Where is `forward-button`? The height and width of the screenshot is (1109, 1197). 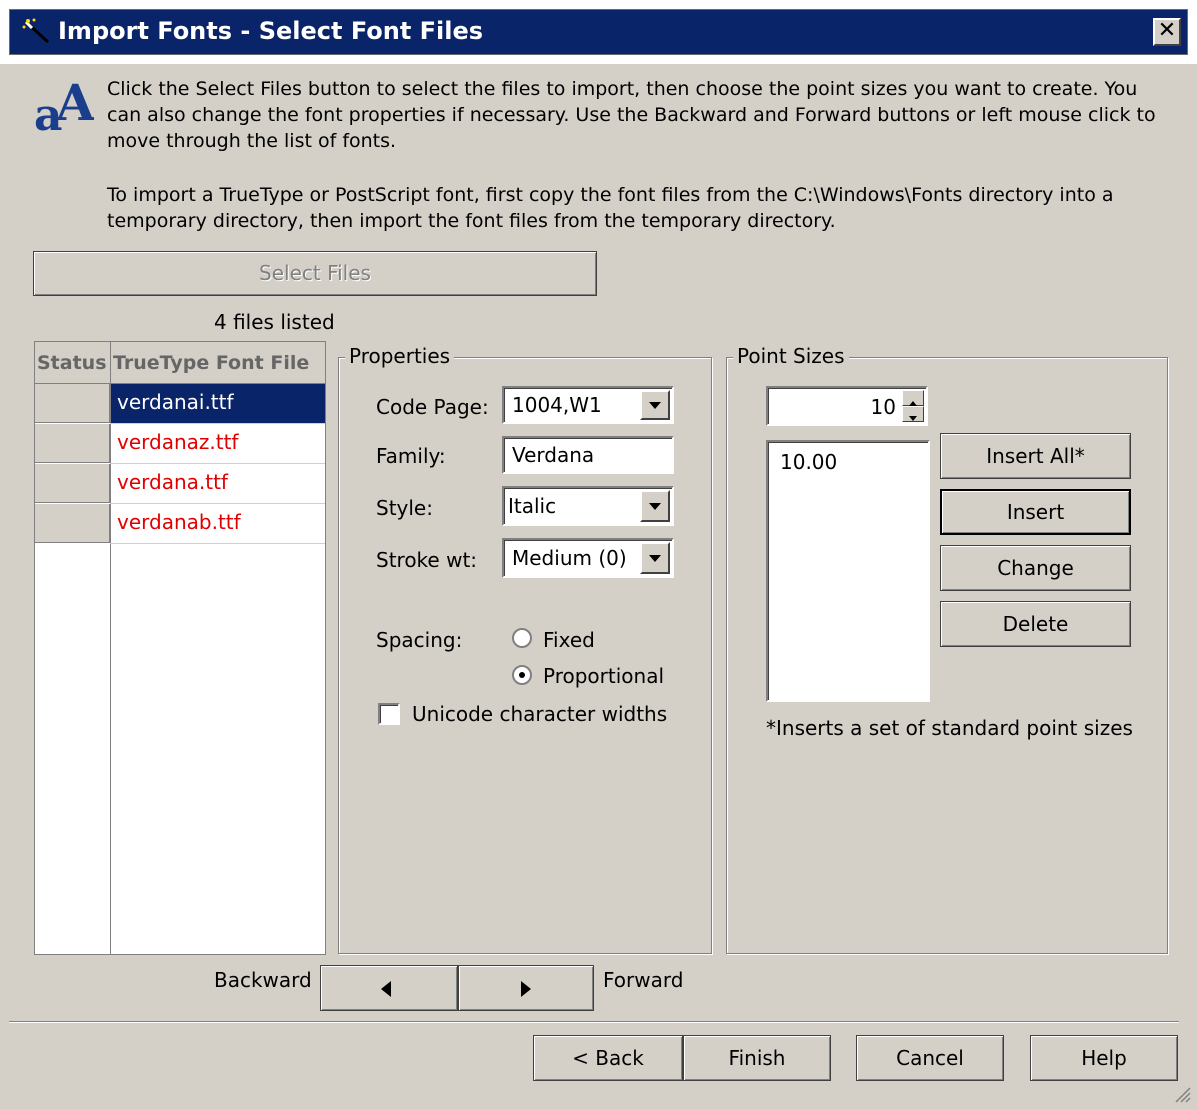 forward-button is located at coordinates (526, 988).